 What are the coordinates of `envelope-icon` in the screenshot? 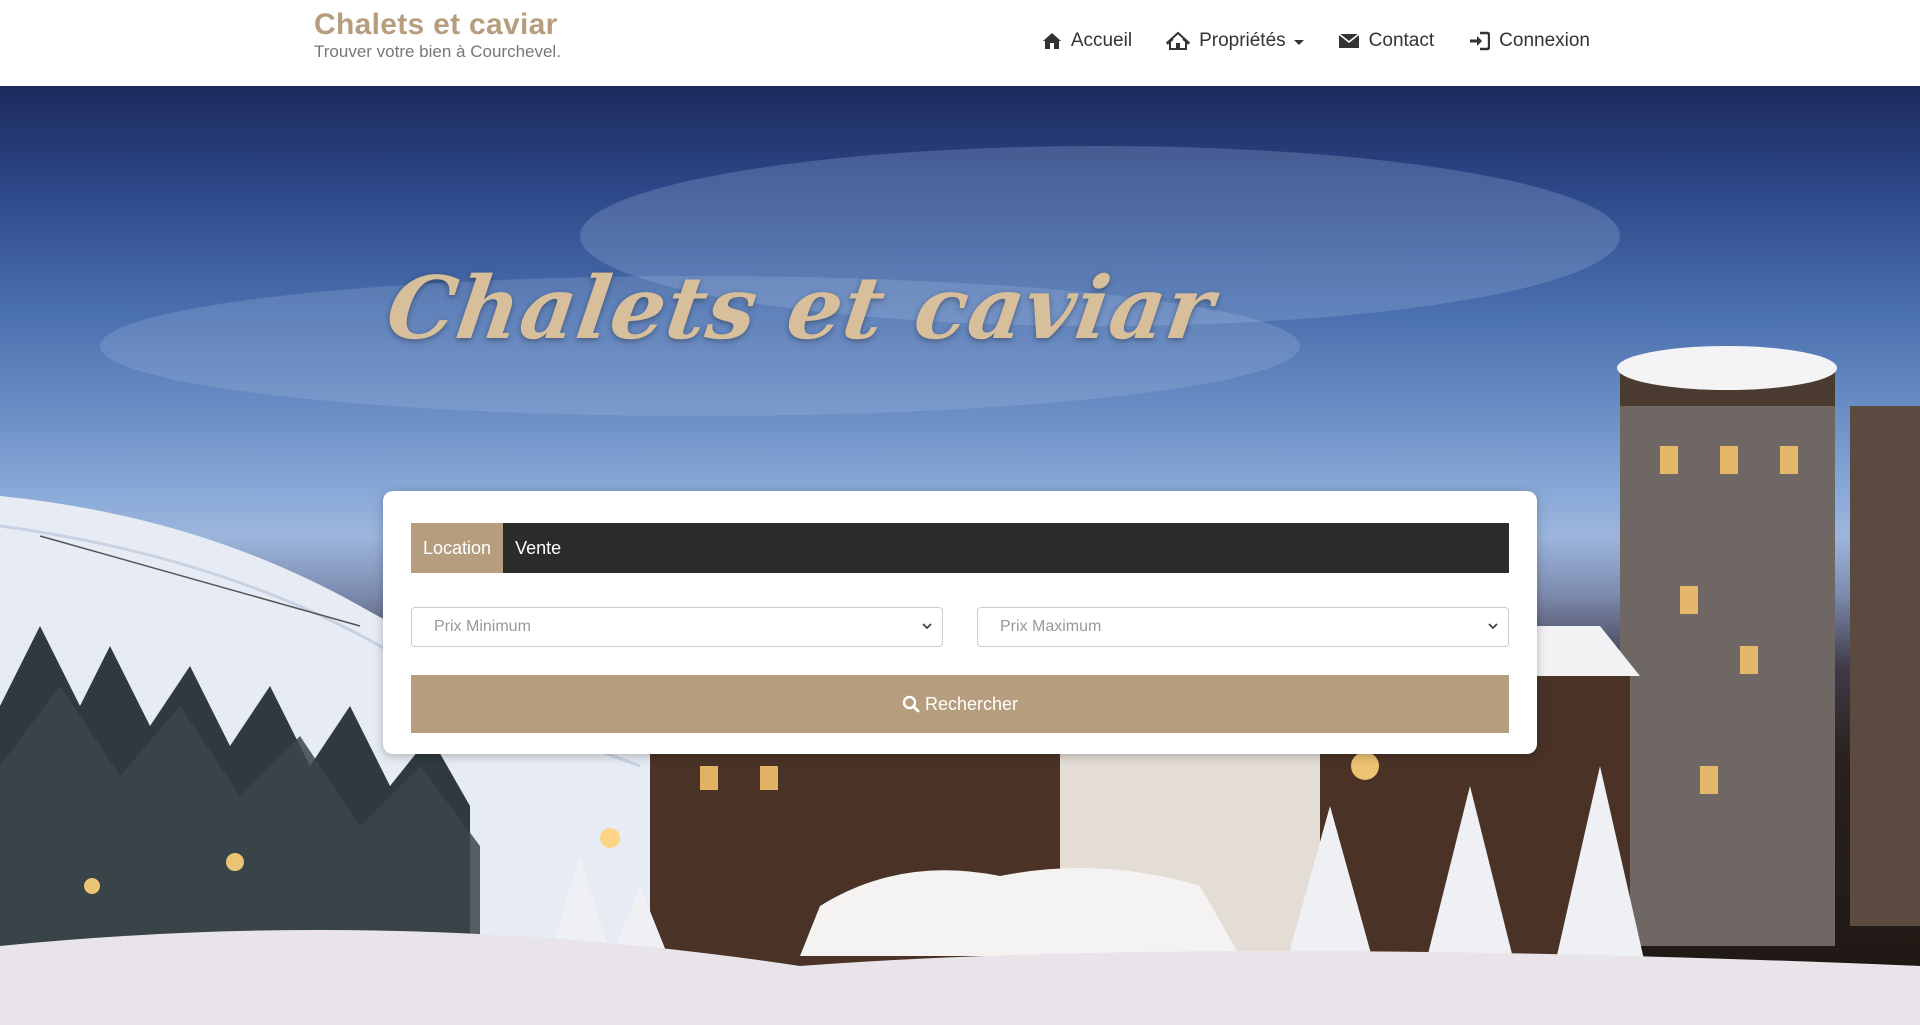 It's located at (1349, 40).